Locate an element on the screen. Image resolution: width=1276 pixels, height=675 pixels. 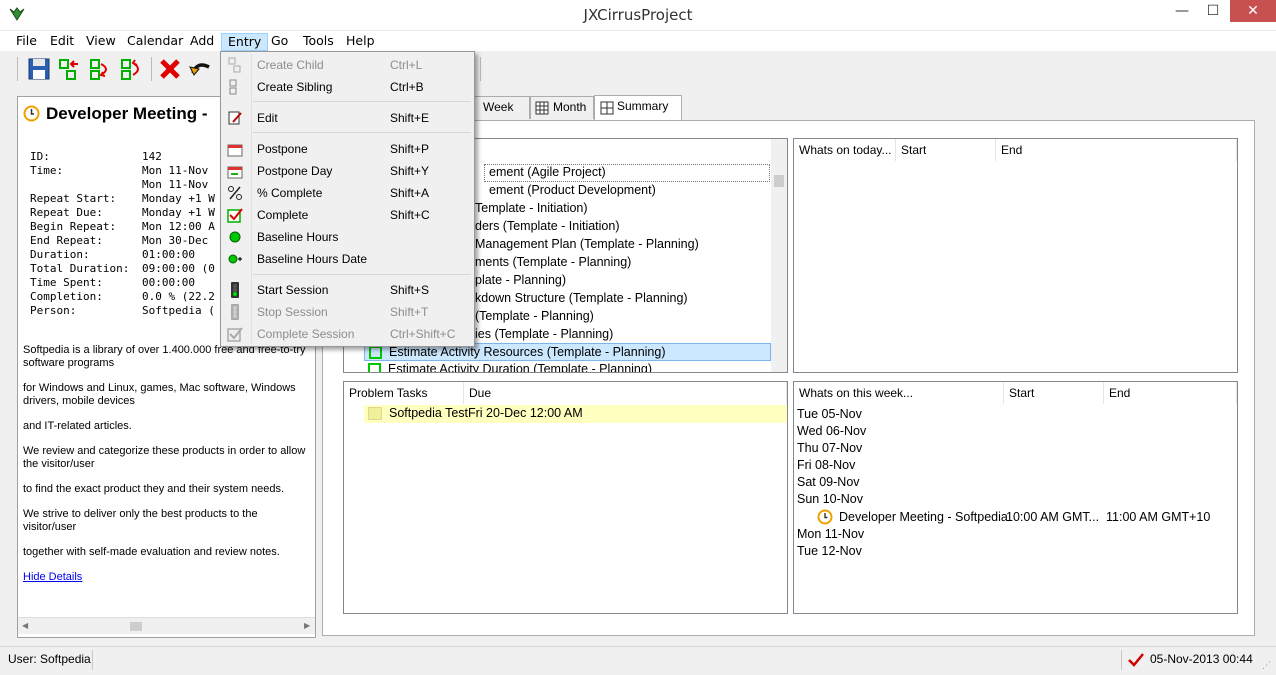
add-child-icon is located at coordinates (70, 69).